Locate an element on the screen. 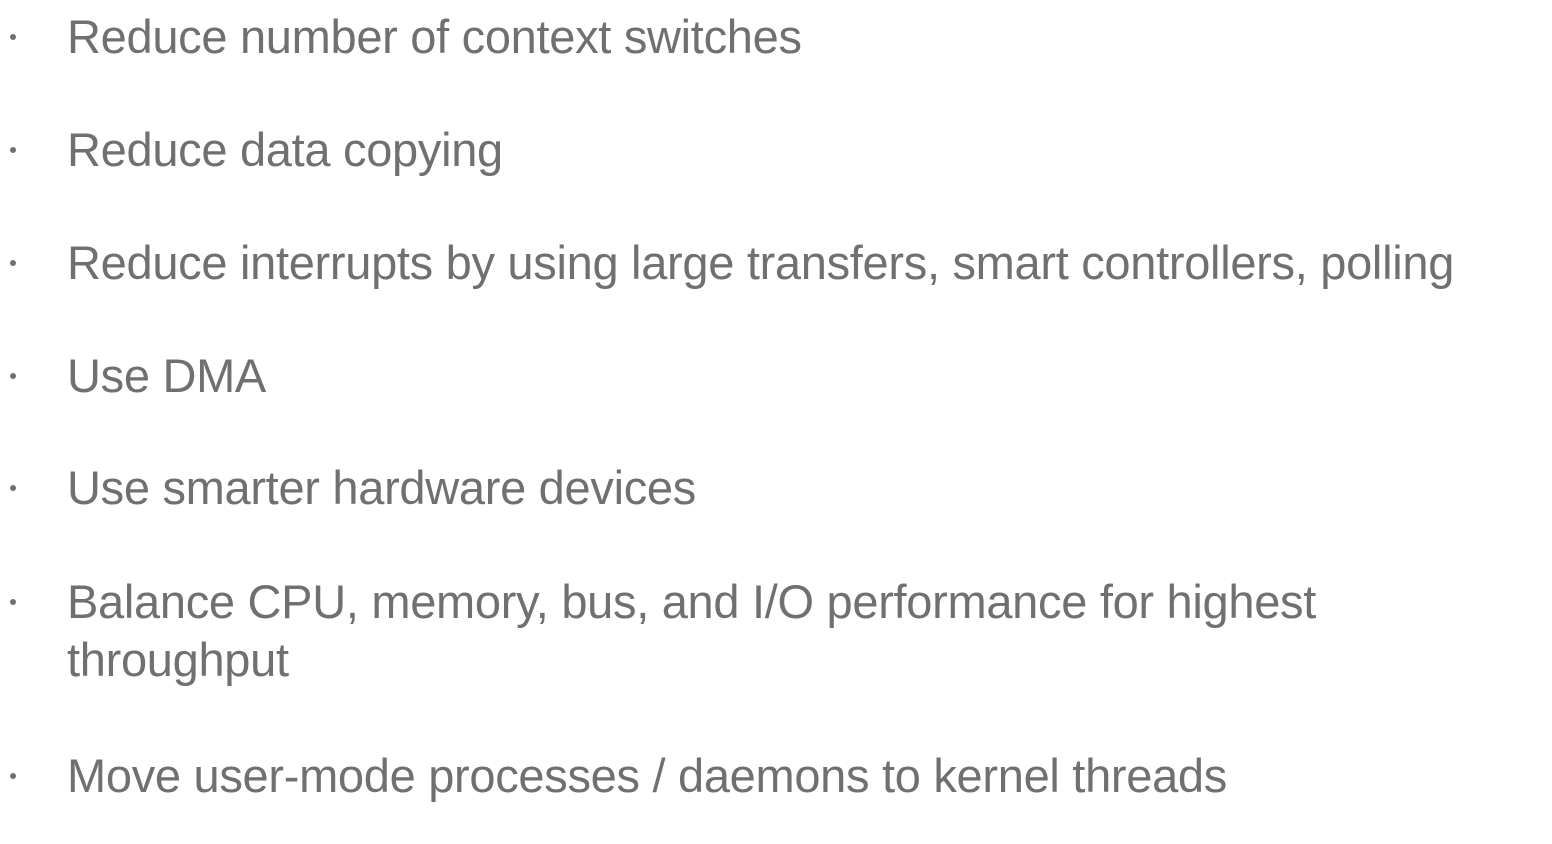  bullet-text: Use DMA is located at coordinates (166, 375).